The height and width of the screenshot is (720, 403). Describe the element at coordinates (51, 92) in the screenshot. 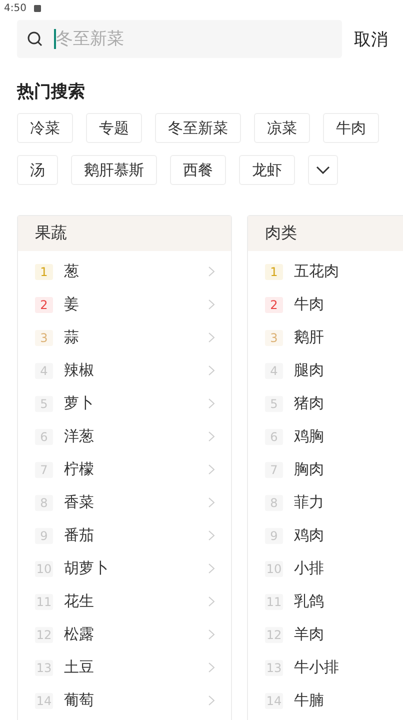

I see `section-title: 热门搜索` at that location.